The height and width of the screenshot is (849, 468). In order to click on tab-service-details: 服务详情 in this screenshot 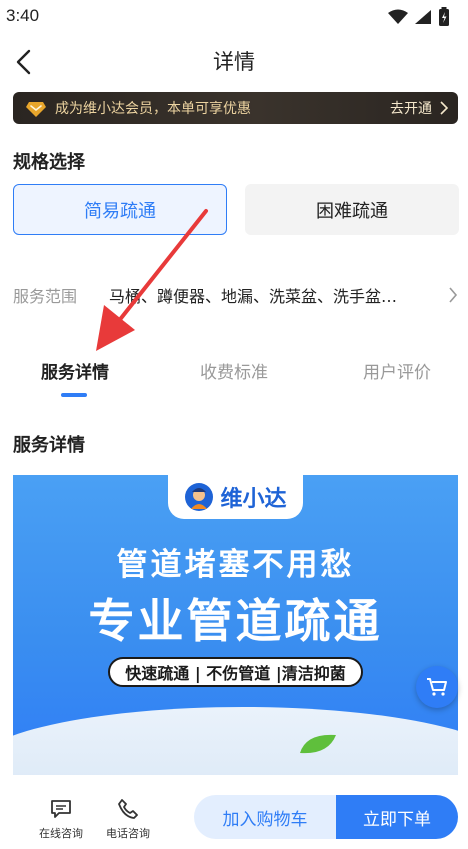, I will do `click(75, 370)`.